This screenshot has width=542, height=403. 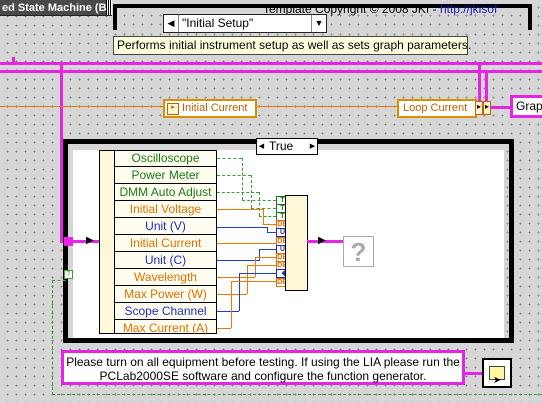 I want to click on loop-current-indicator: Loop Current, so click(x=437, y=108).